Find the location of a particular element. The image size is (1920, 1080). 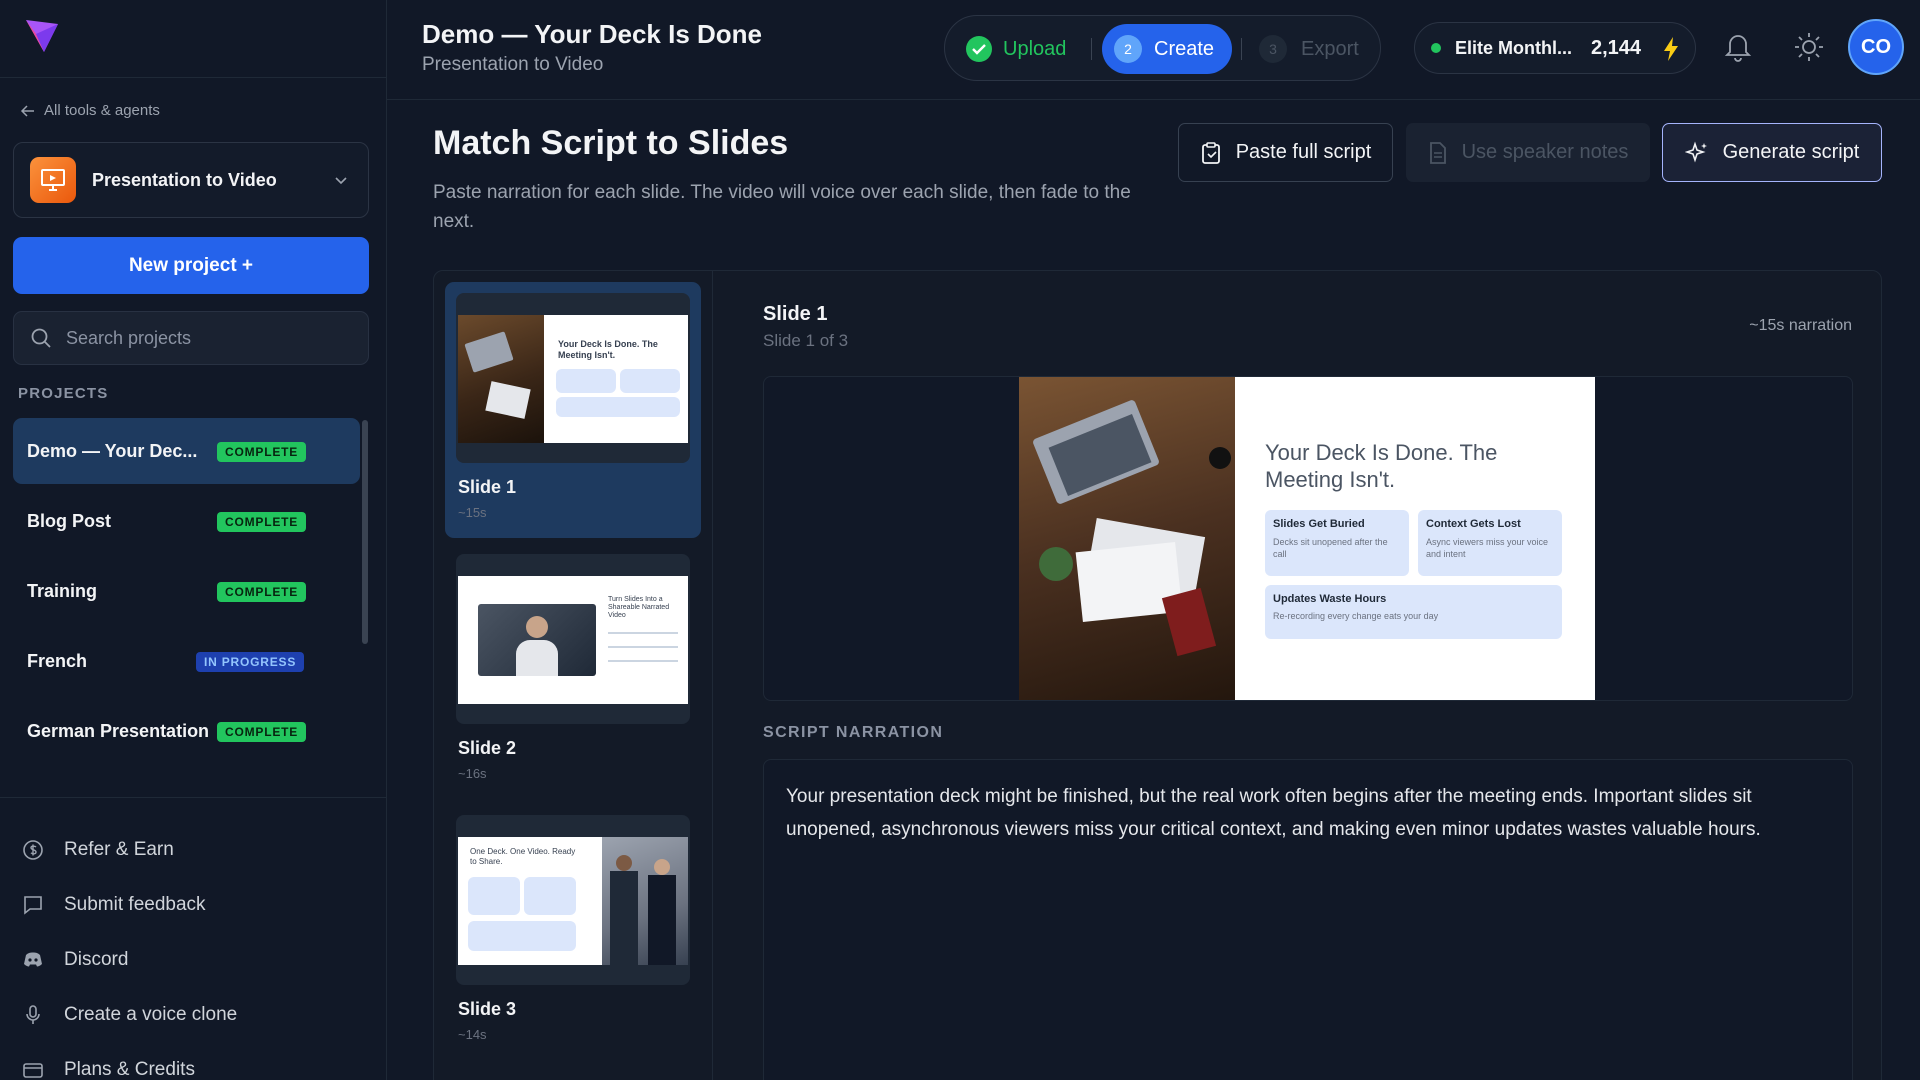

slide-detail-title: Slide 1 is located at coordinates (795, 314).